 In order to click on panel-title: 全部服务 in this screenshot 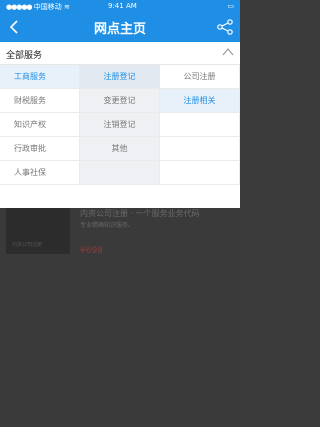, I will do `click(24, 56)`.